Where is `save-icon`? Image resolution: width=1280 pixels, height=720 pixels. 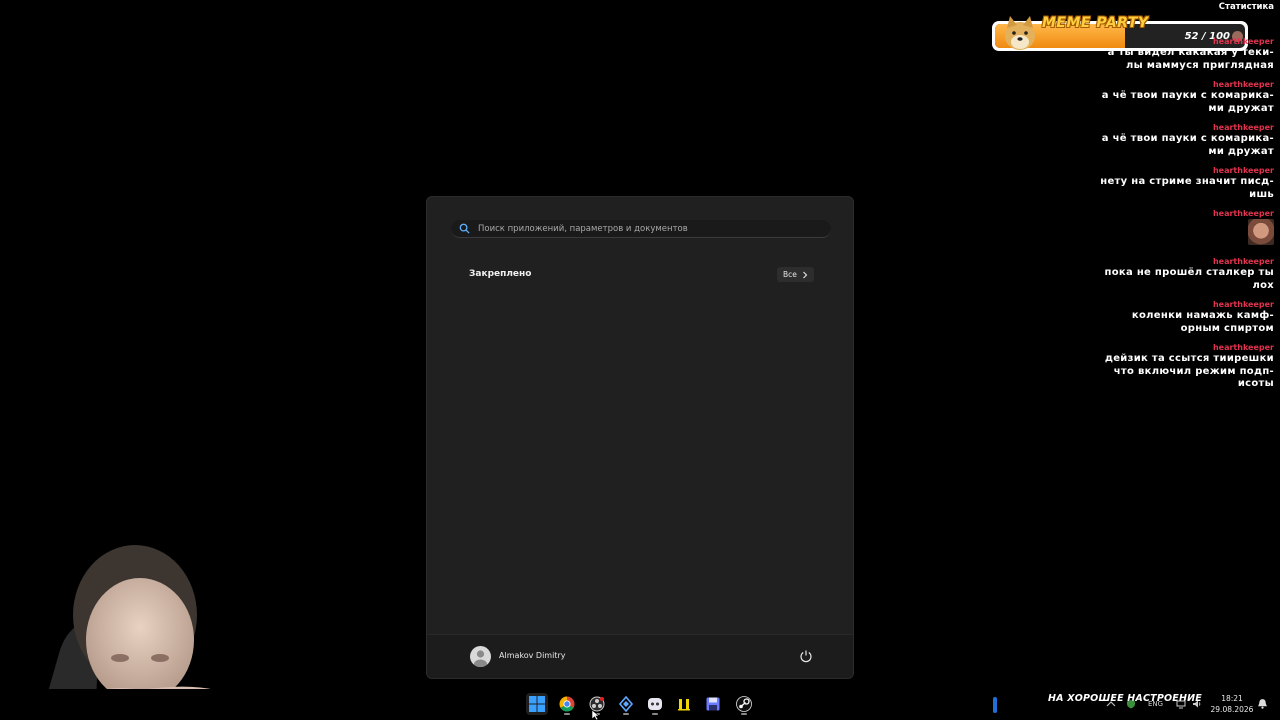
save-icon is located at coordinates (713, 704).